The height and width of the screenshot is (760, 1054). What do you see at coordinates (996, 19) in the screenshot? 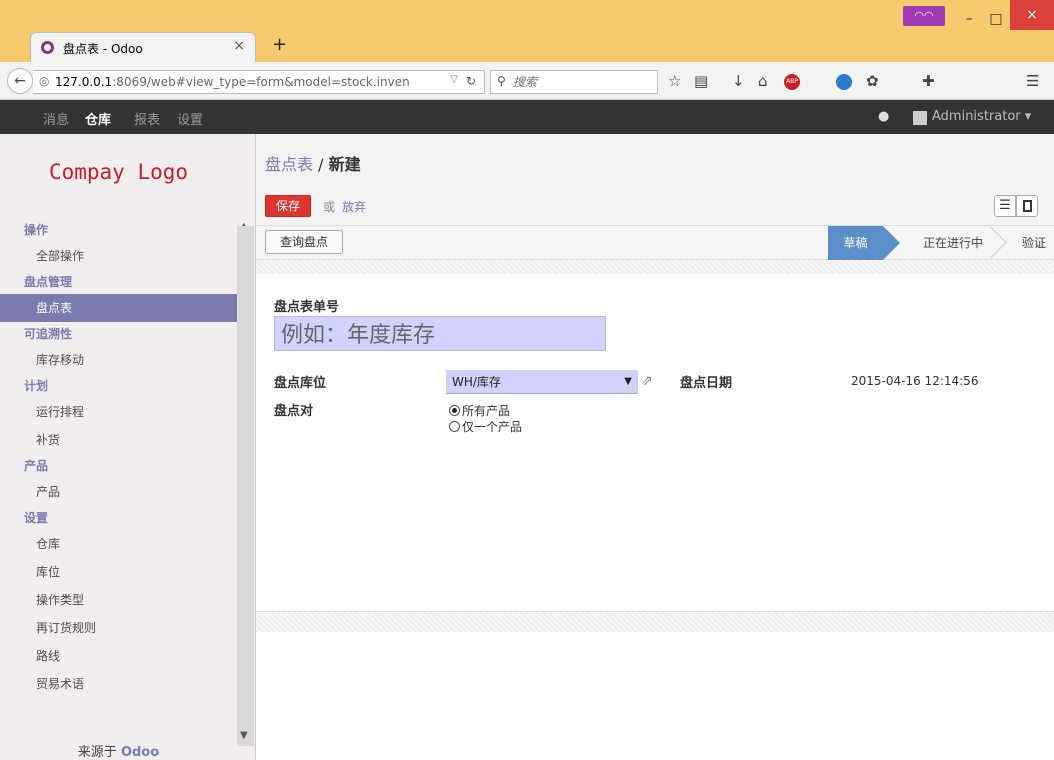
I see `window-maximize-button: □` at bounding box center [996, 19].